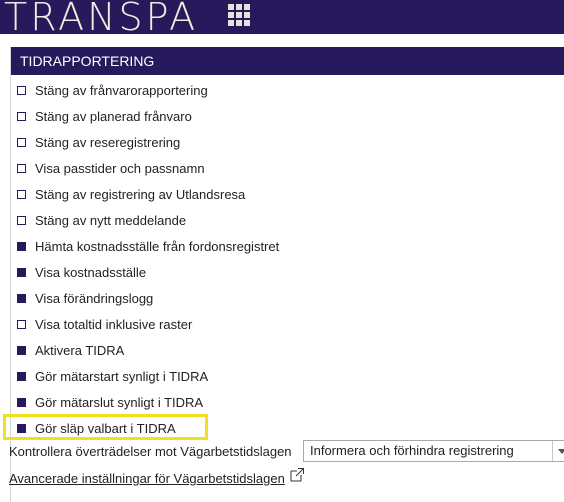 This screenshot has width=564, height=502. I want to click on setting-label: Gör mätarstart synligt i TIDRA, so click(122, 376).